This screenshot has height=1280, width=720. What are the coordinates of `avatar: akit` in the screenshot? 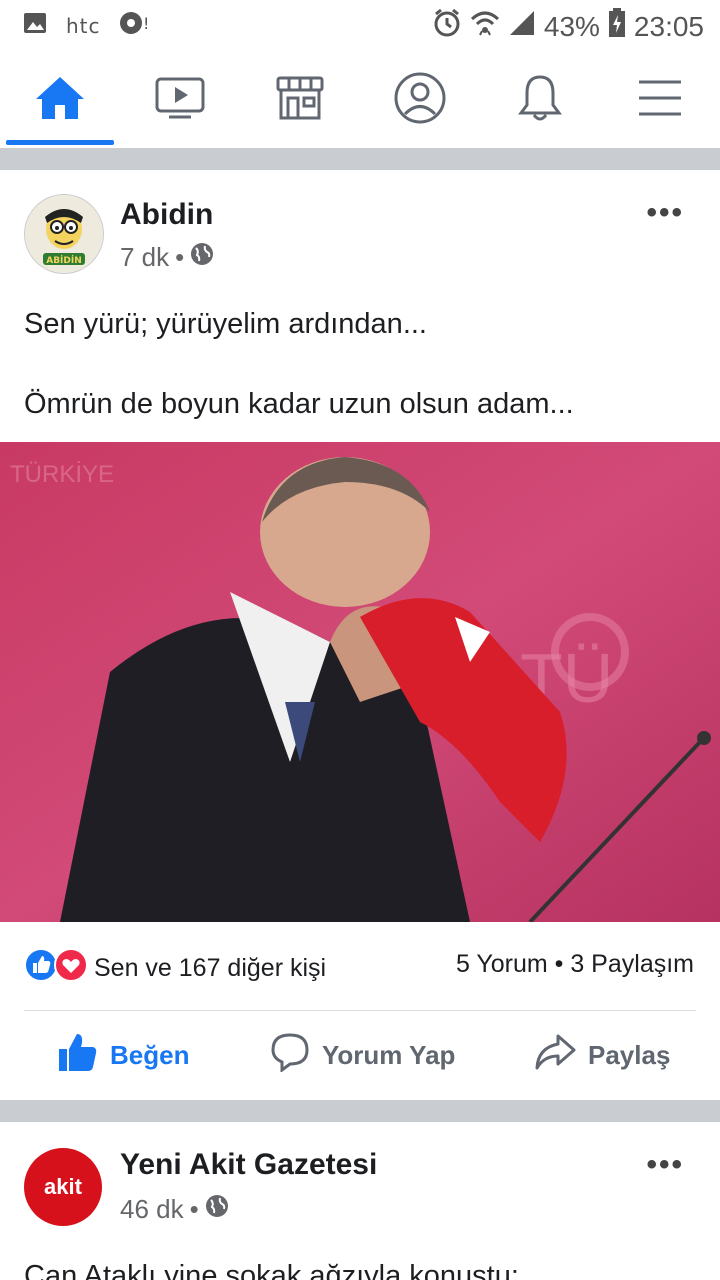 It's located at (63, 1187).